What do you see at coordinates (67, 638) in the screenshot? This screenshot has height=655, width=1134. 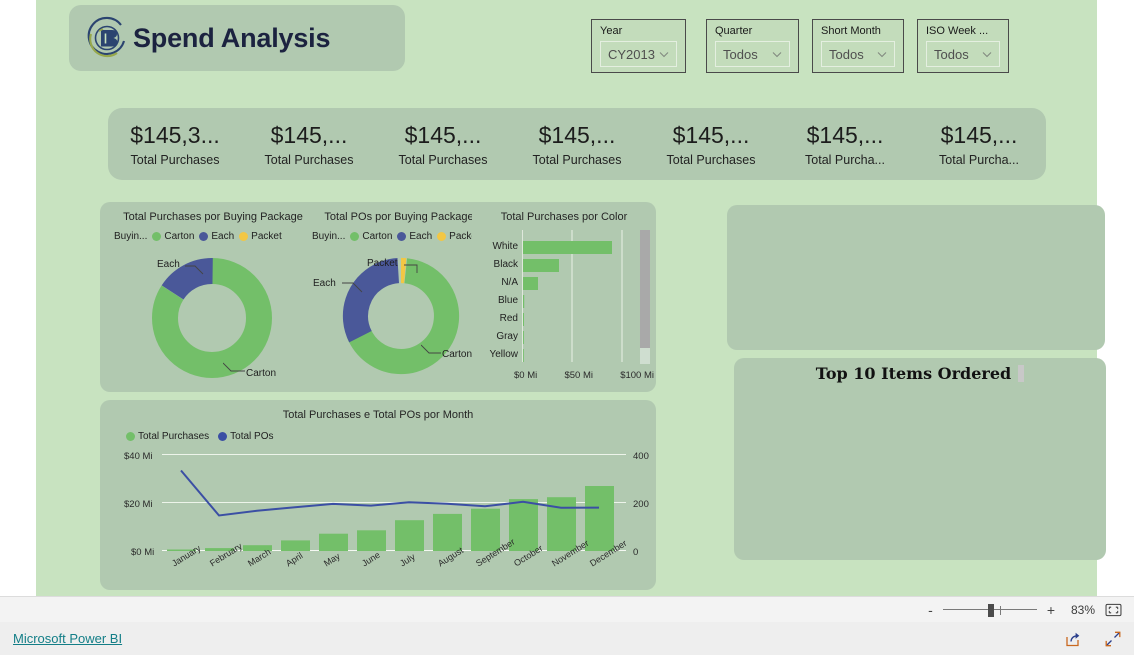 I see `microsoft-power-bi-link: Microsoft Power BI` at bounding box center [67, 638].